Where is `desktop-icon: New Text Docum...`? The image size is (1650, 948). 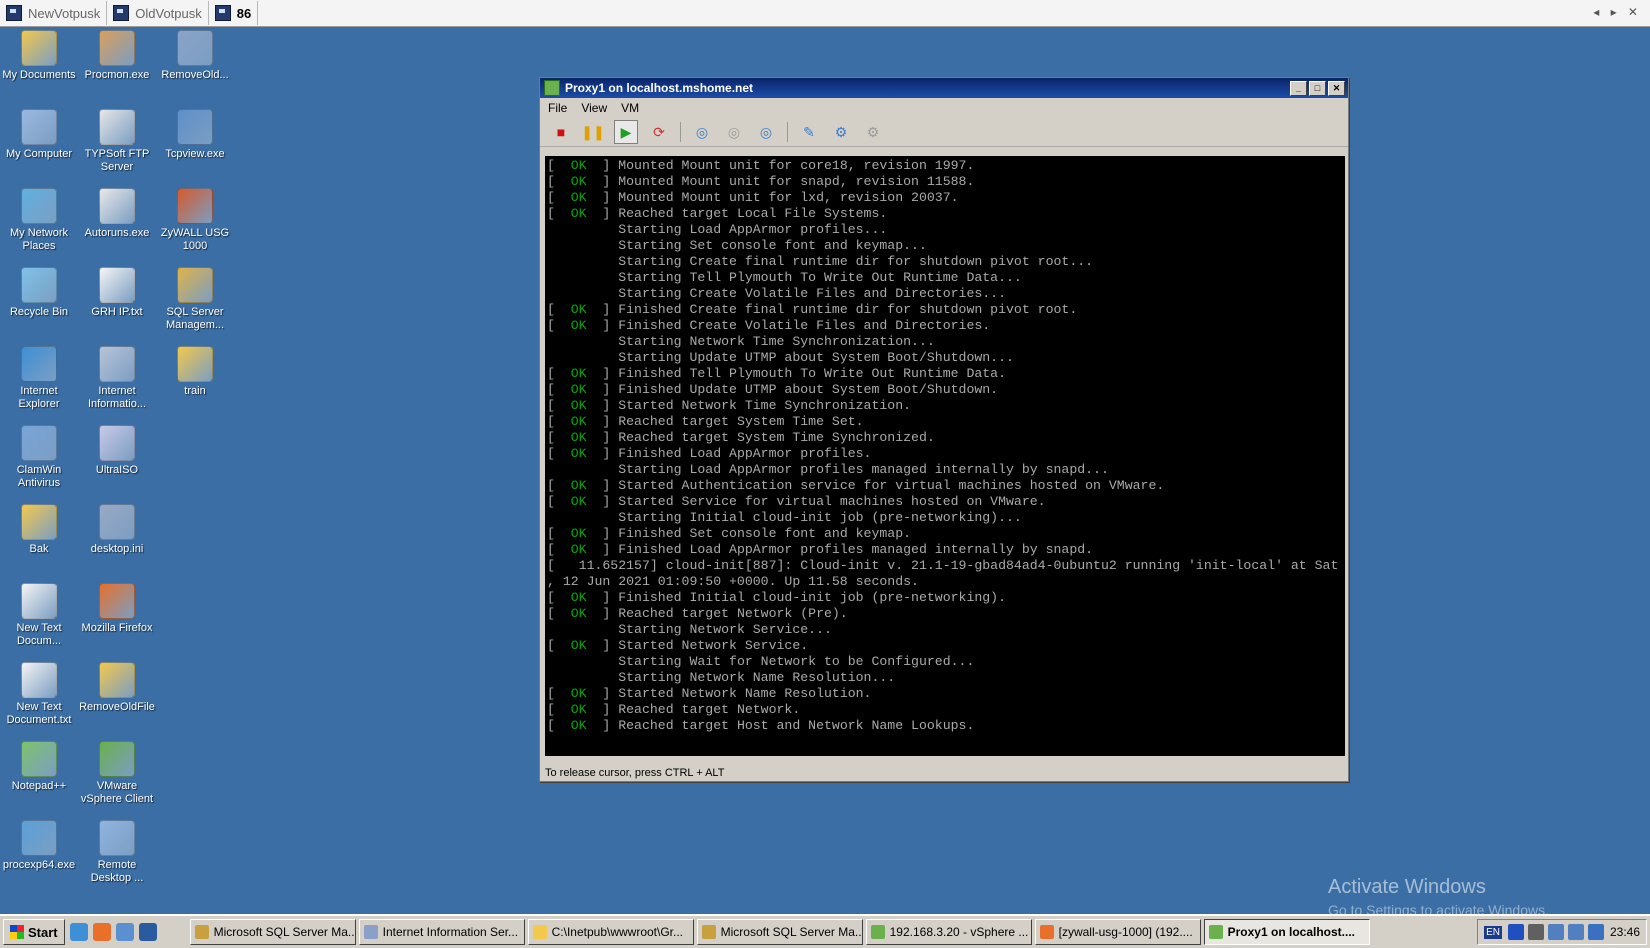 desktop-icon: New Text Docum... is located at coordinates (39, 614).